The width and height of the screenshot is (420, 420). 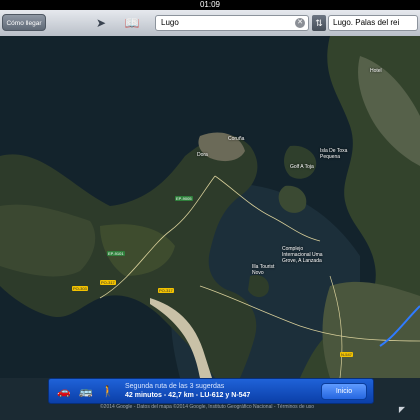 What do you see at coordinates (101, 23) in the screenshot?
I see `location-arrow-icon: ➤` at bounding box center [101, 23].